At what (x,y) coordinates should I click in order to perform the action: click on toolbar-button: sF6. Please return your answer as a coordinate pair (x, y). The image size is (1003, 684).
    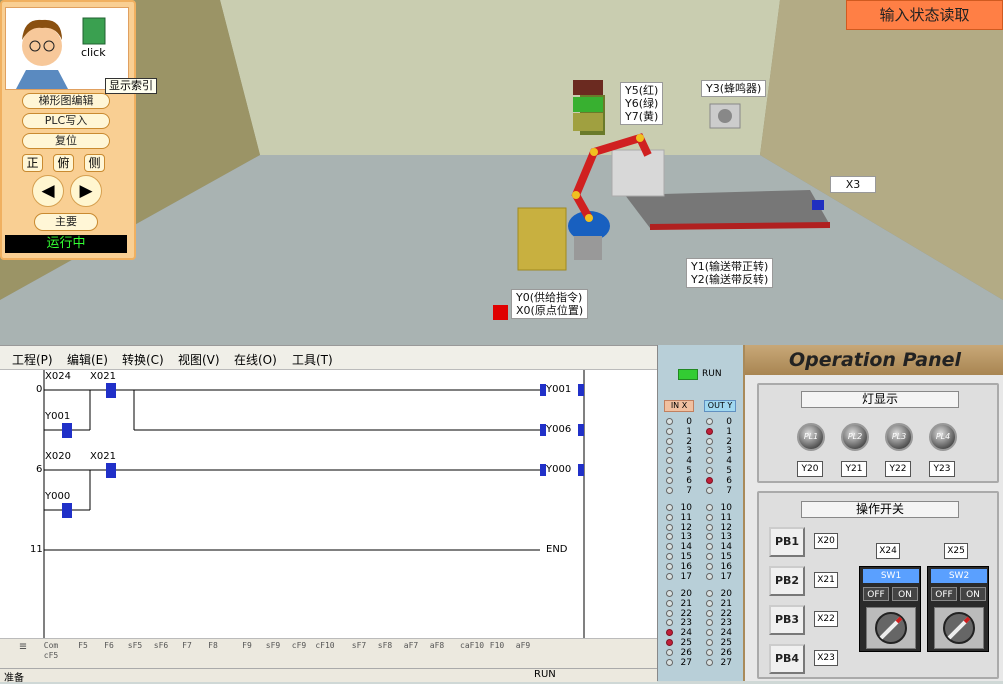
    Looking at the image, I should click on (161, 653).